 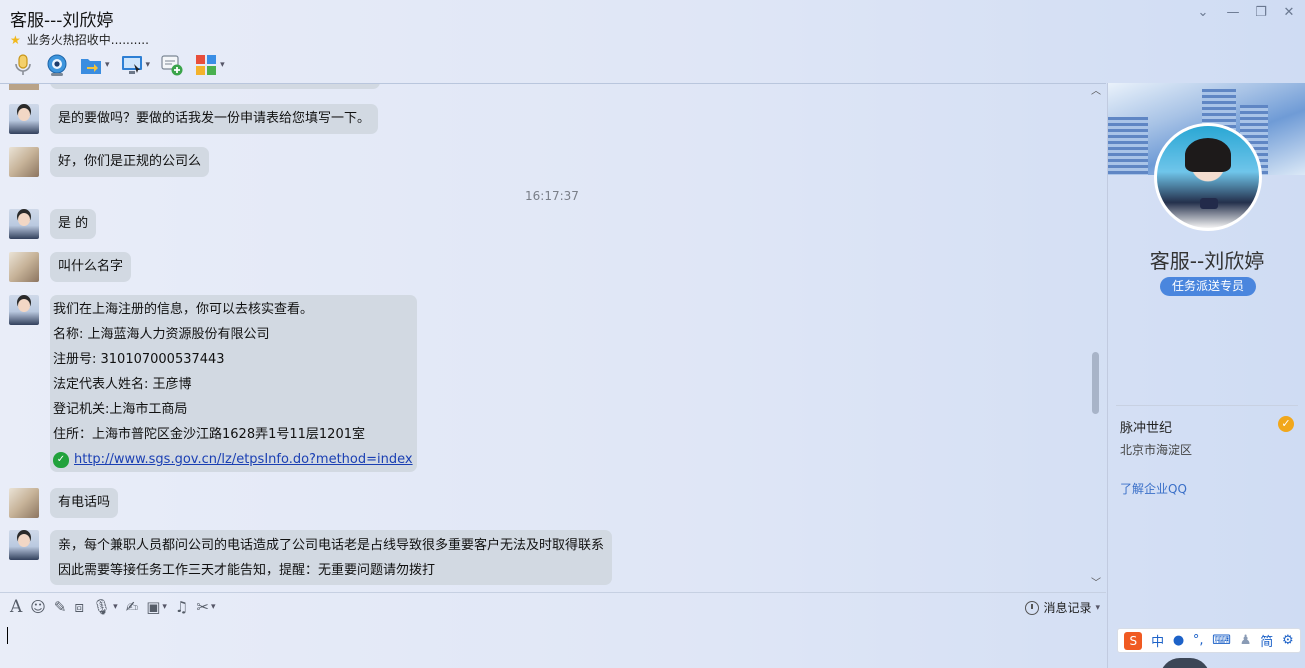 I want to click on message-row: 是 的, so click(x=53, y=224).